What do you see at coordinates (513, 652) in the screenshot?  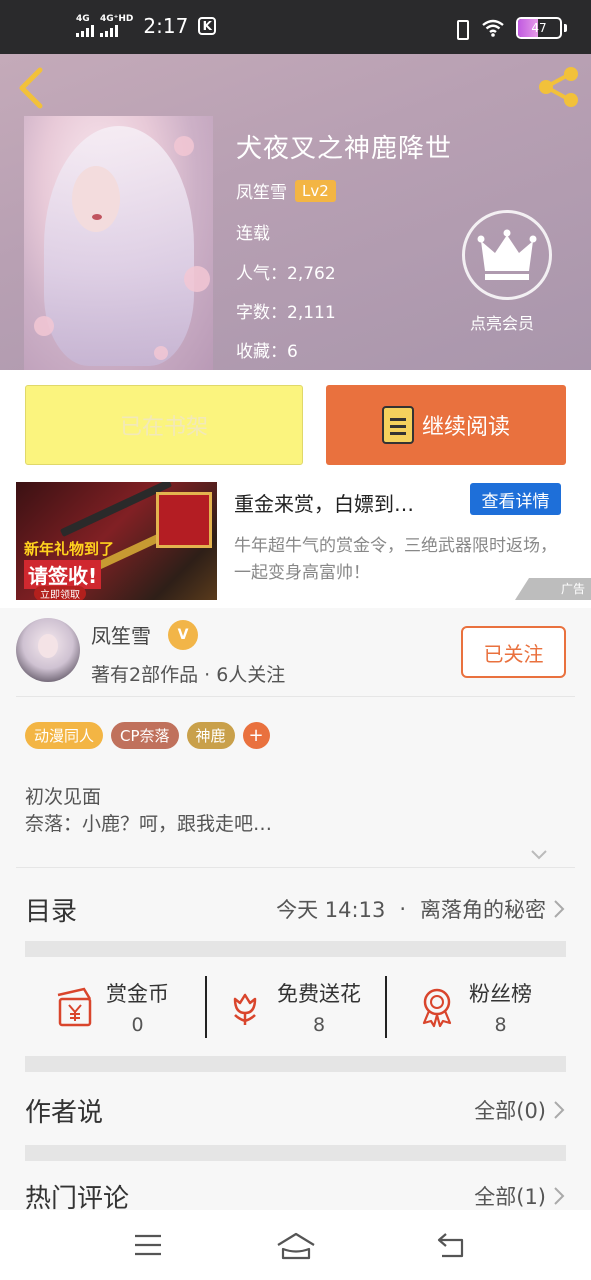 I see `followed-button: 已关注` at bounding box center [513, 652].